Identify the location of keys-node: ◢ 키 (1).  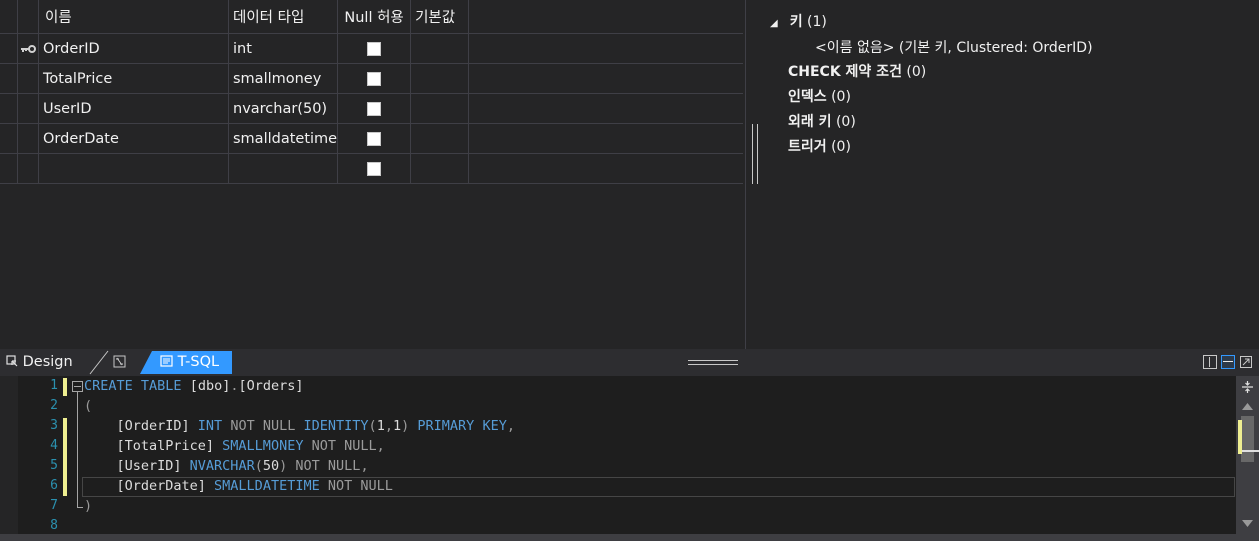
(798, 21).